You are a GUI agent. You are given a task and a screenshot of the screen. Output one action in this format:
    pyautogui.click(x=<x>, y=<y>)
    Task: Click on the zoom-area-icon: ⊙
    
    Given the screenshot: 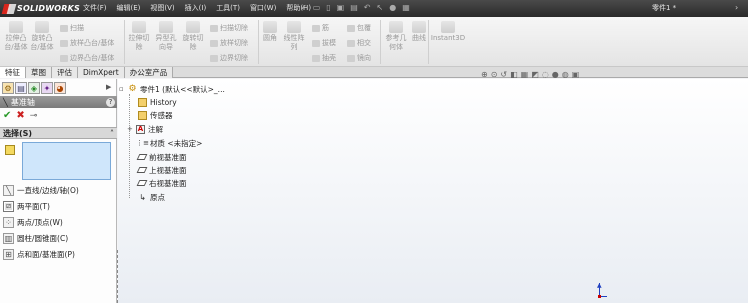 What is the action you would take?
    pyautogui.click(x=494, y=74)
    